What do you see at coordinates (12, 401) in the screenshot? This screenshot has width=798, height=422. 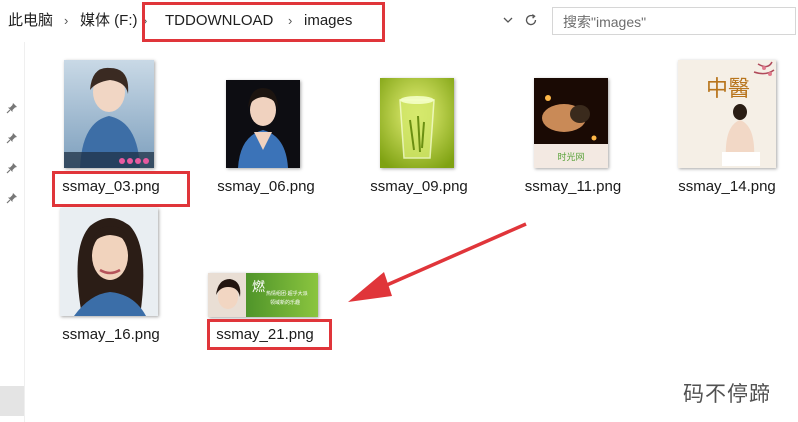 I see `nav-selected-item` at bounding box center [12, 401].